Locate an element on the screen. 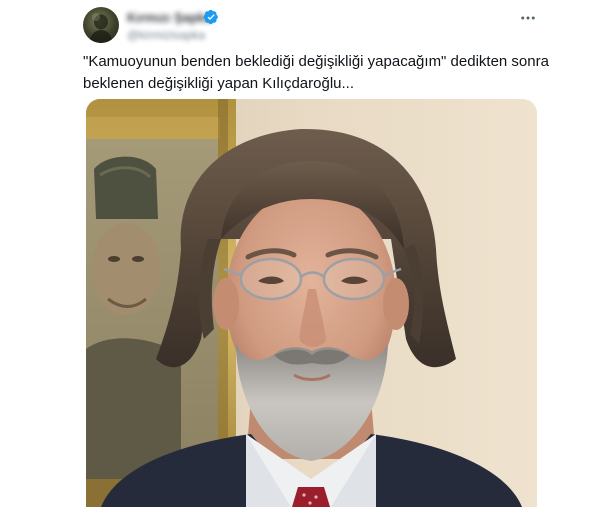  more-options-button is located at coordinates (528, 18).